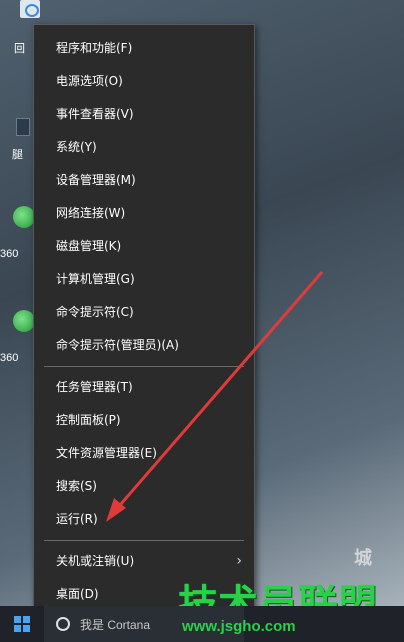 The height and width of the screenshot is (642, 404). I want to click on cortana-icon, so click(63, 624).